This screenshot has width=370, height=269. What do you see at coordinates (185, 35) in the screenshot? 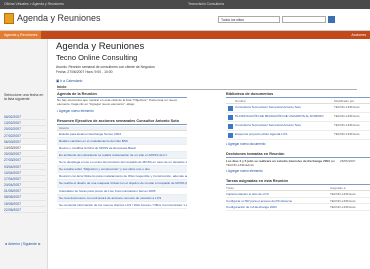
I see `top-nav: Agenda y Reuniones Acciones` at bounding box center [185, 35].